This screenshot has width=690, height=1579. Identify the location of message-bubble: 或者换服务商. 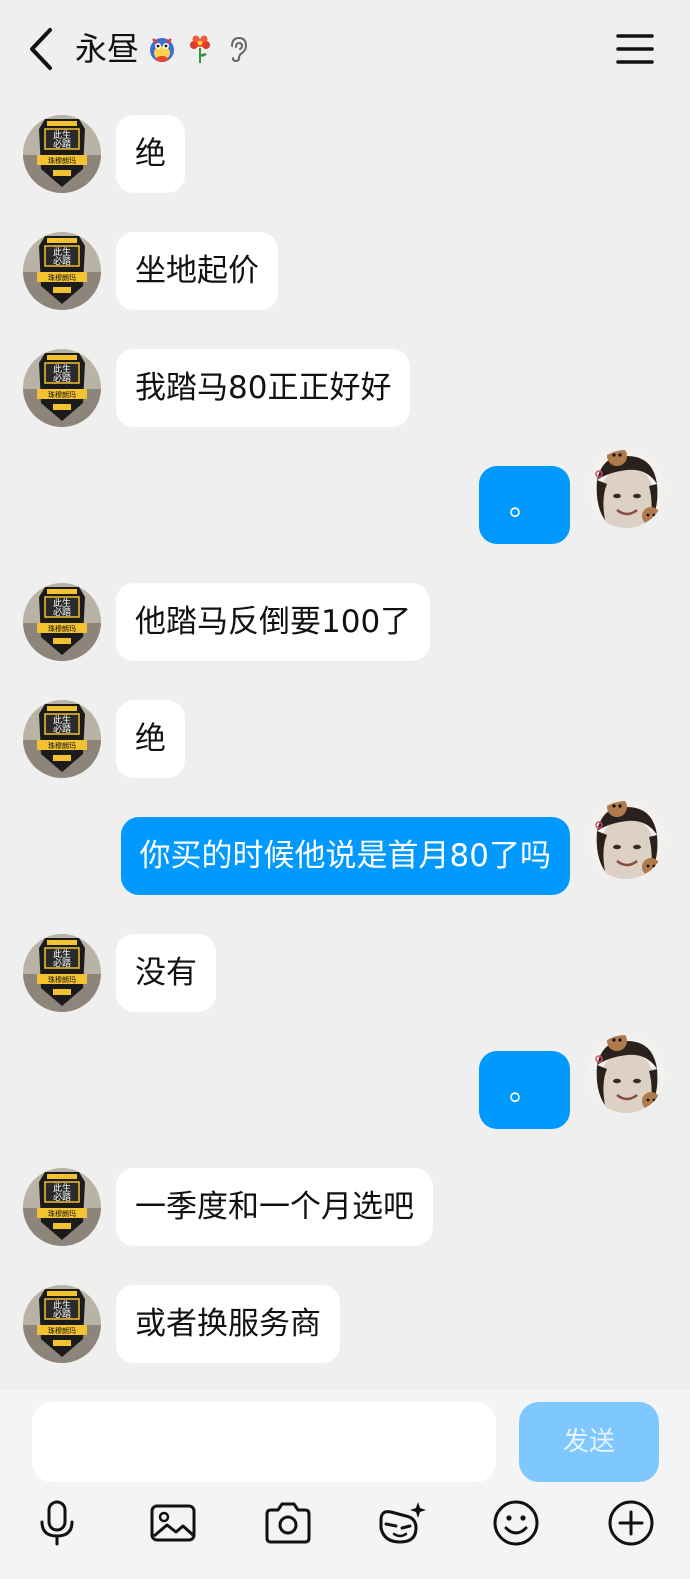
(228, 1324).